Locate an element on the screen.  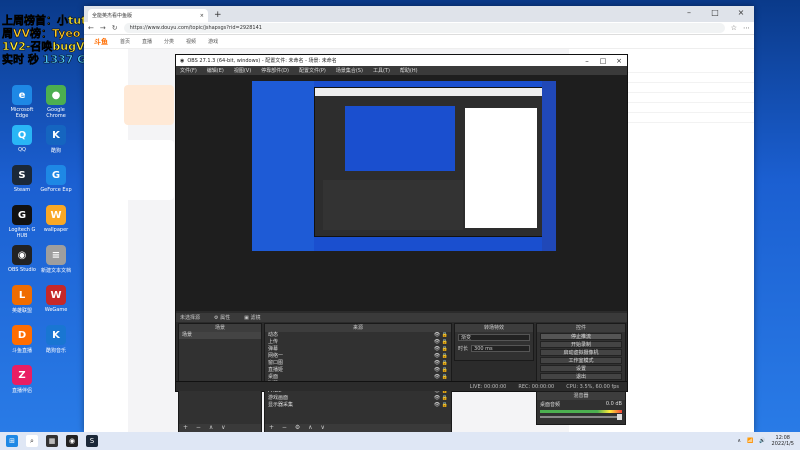
volume-icon: 🔊 is located at coordinates (762, 441).